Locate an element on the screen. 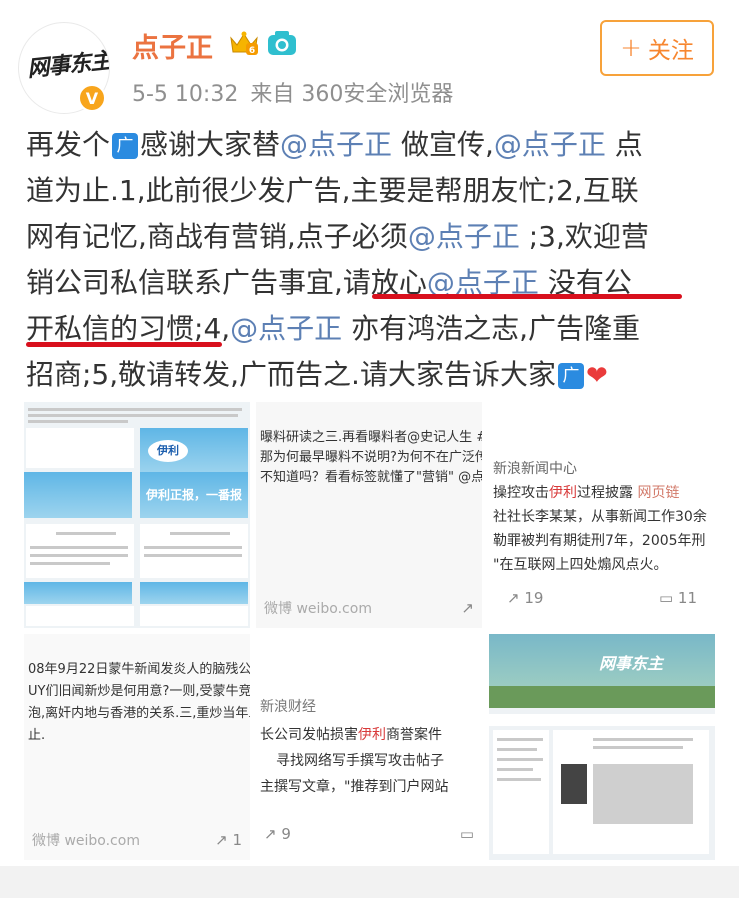  image-thumbnail: 伊利 伊利正报，一番报 is located at coordinates (137, 515).